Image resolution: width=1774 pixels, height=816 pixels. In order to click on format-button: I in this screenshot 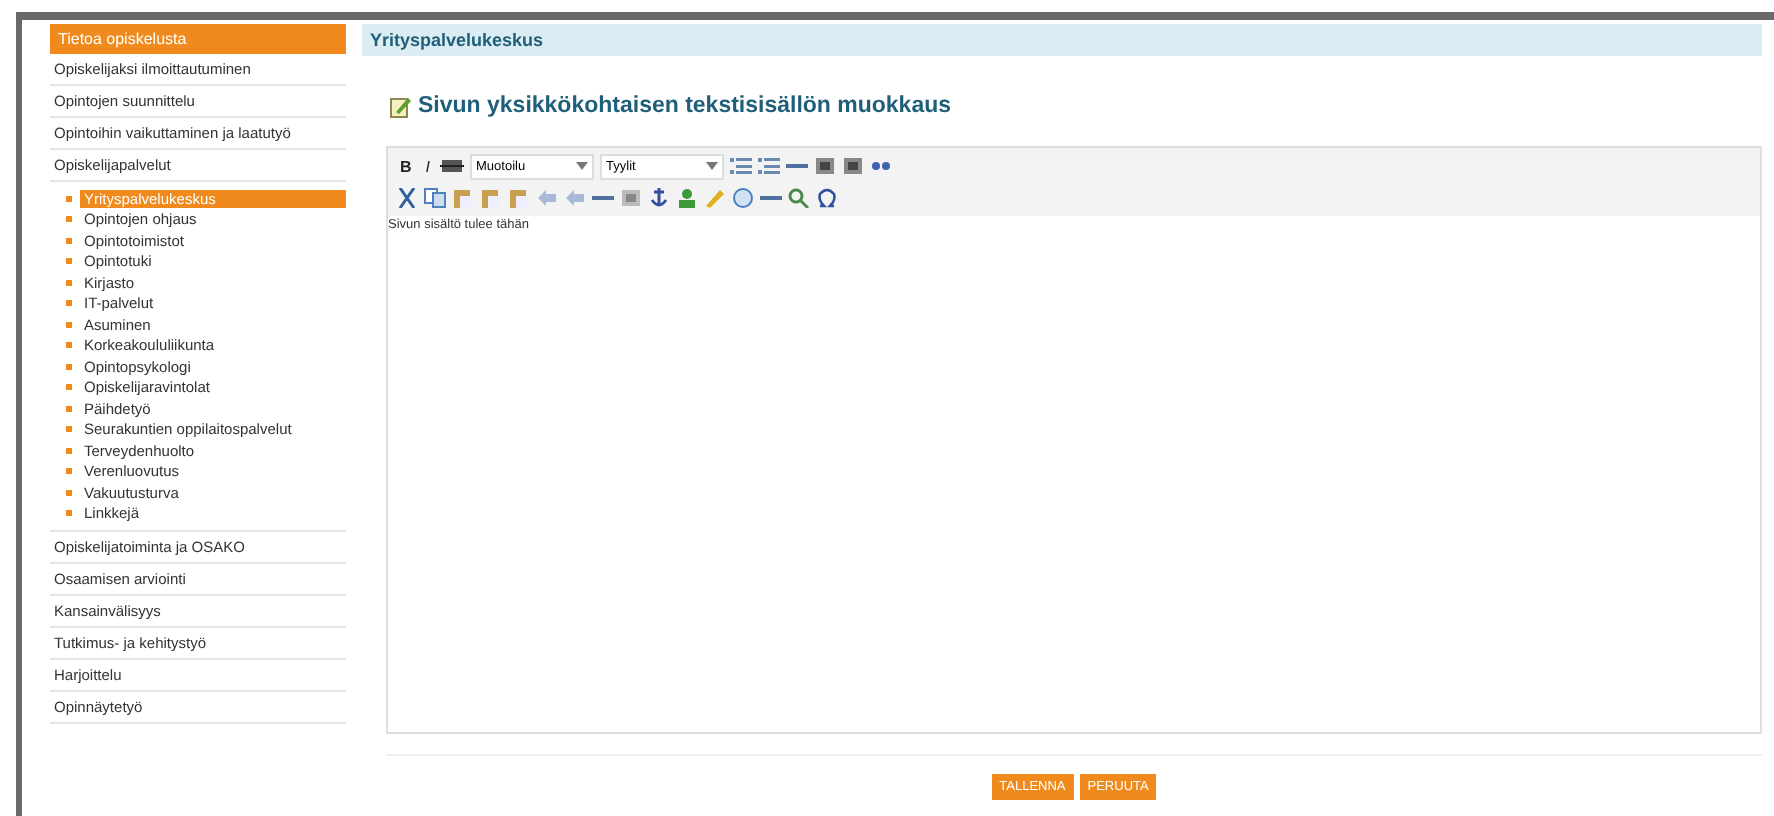, I will do `click(428, 166)`.